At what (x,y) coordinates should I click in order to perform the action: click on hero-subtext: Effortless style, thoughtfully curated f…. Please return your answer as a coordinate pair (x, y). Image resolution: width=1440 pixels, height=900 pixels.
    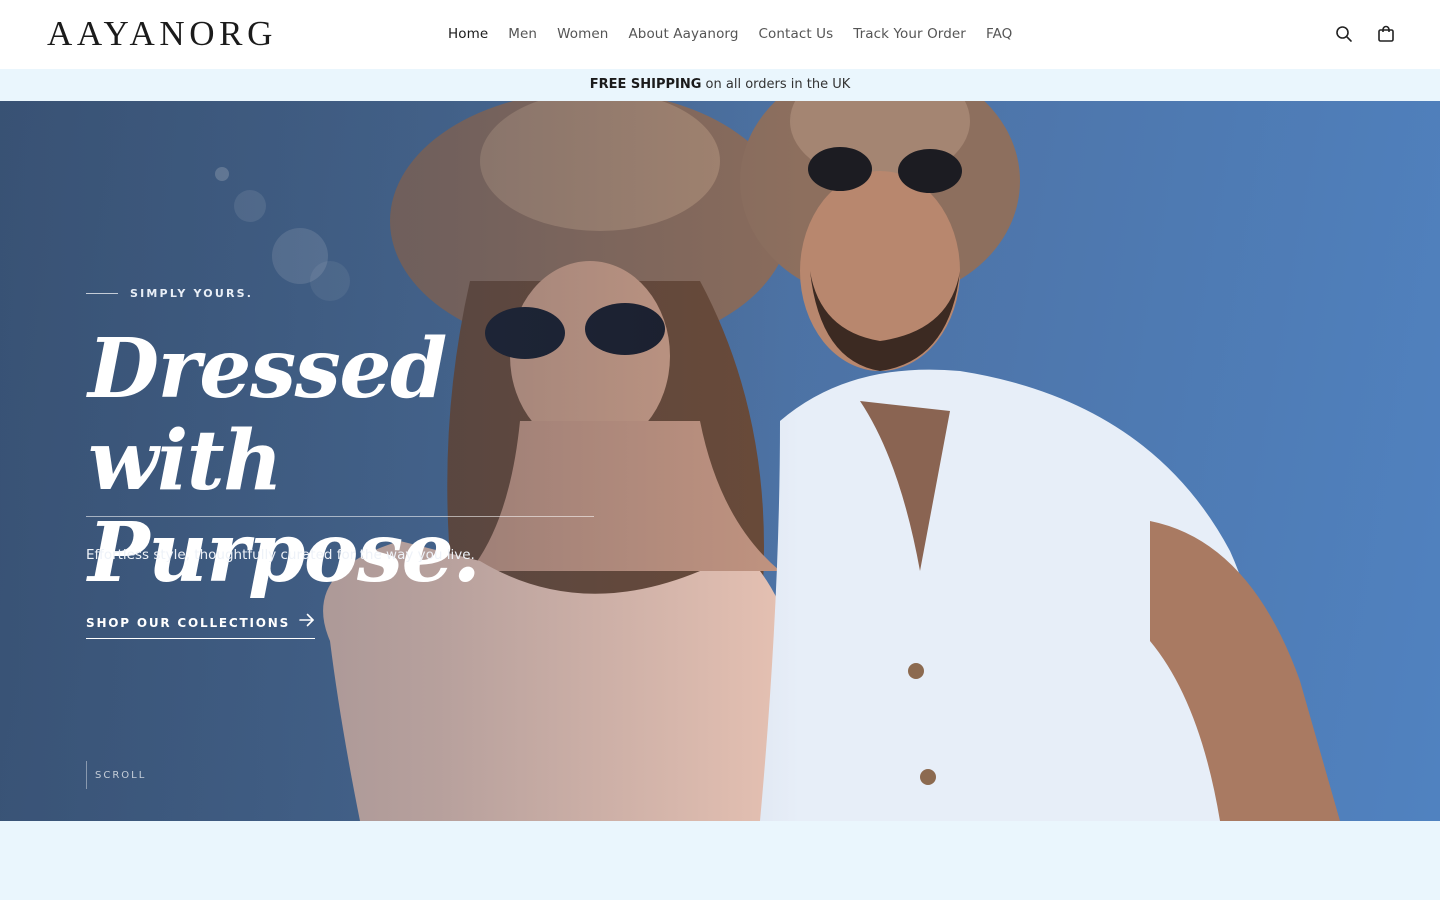
    Looking at the image, I should click on (280, 555).